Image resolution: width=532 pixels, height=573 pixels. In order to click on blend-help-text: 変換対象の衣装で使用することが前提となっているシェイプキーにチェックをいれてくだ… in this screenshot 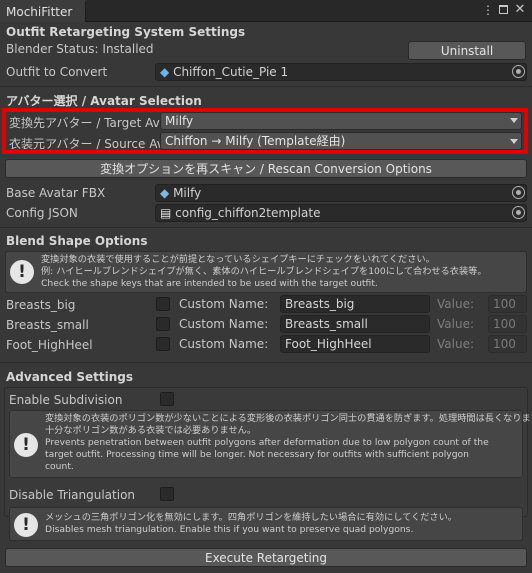, I will do `click(264, 271)`.